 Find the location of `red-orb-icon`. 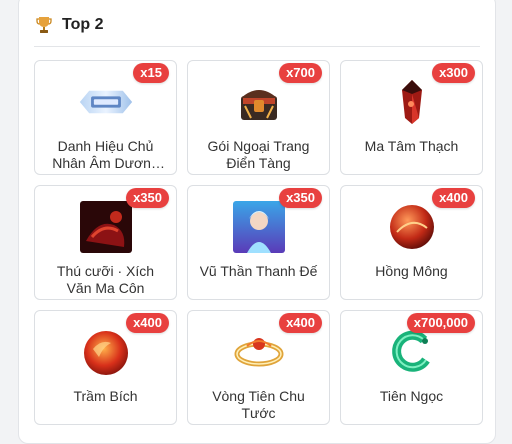

red-orb-icon is located at coordinates (412, 227).